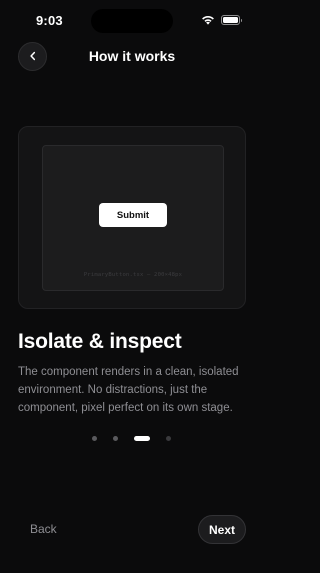  I want to click on next-button: Next, so click(222, 529).